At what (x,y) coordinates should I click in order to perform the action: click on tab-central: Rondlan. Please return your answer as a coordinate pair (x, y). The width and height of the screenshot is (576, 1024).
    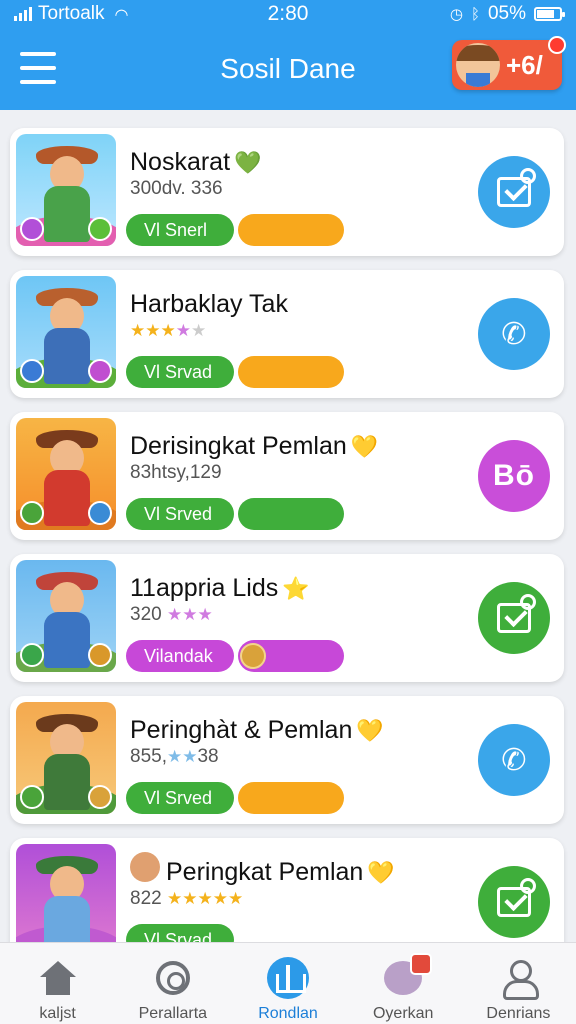
    Looking at the image, I should click on (287, 983).